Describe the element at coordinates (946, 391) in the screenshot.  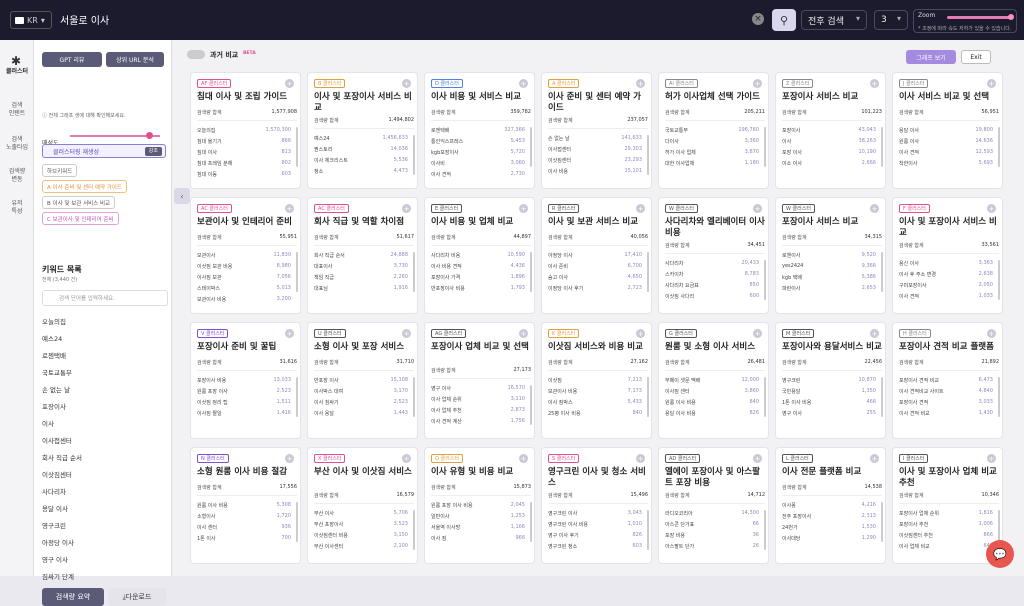
I see `keyword-row: 이사 견적비교 사이트 4,840` at that location.